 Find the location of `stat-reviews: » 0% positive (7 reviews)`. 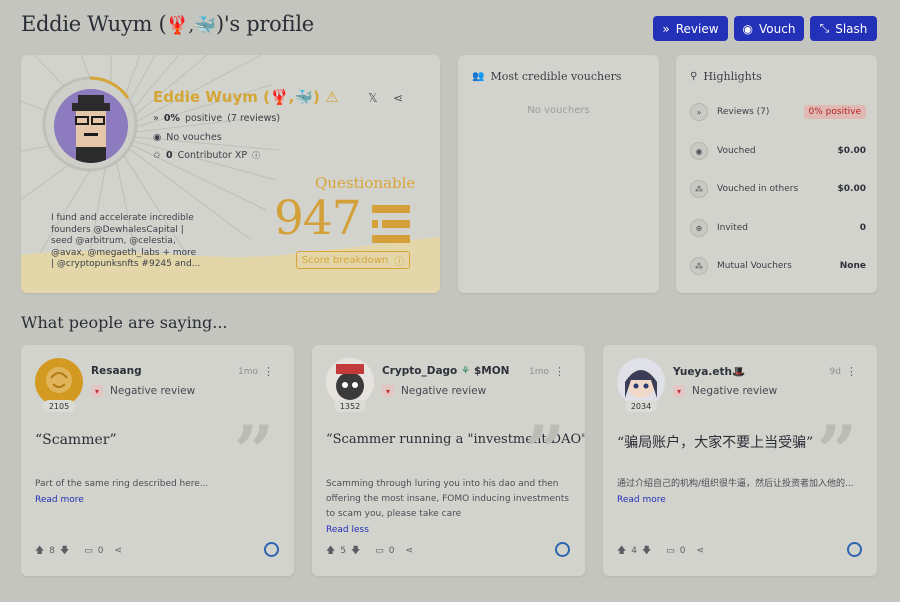

stat-reviews: » 0% positive (7 reviews) is located at coordinates (217, 118).